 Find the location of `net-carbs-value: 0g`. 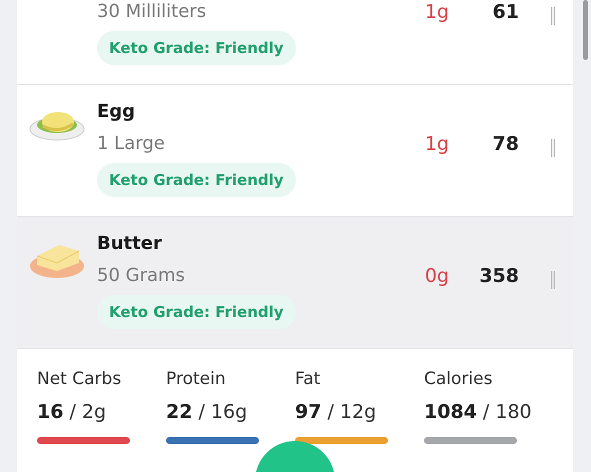

net-carbs-value: 0g is located at coordinates (436, 276).